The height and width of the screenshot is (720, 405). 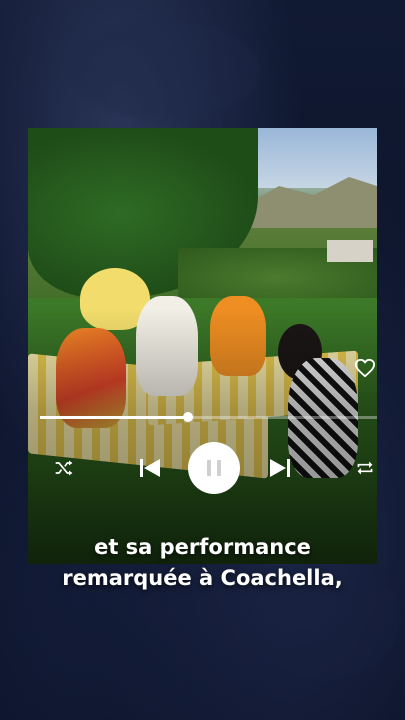 What do you see at coordinates (114, 417) in the screenshot?
I see `progress-fill` at bounding box center [114, 417].